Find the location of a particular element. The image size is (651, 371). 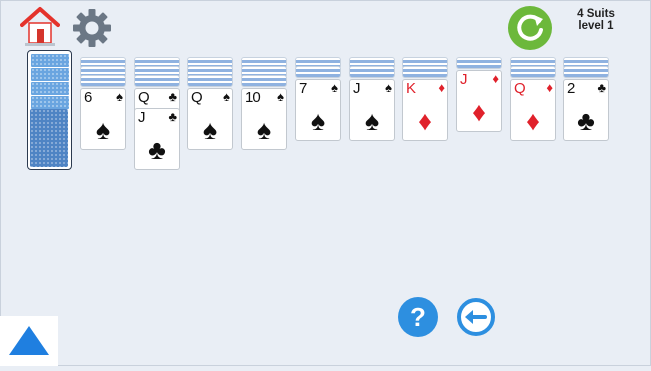

card-rank: 7 is located at coordinates (303, 88).